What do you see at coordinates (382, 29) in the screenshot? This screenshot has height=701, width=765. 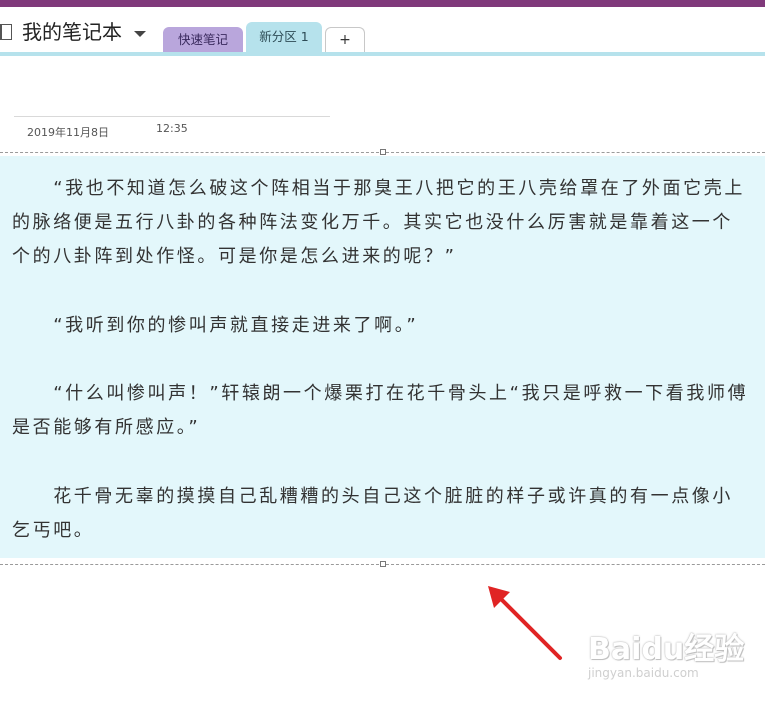 I see `notebook-header: 我的笔记本 快速笔记 新分区 1 +` at bounding box center [382, 29].